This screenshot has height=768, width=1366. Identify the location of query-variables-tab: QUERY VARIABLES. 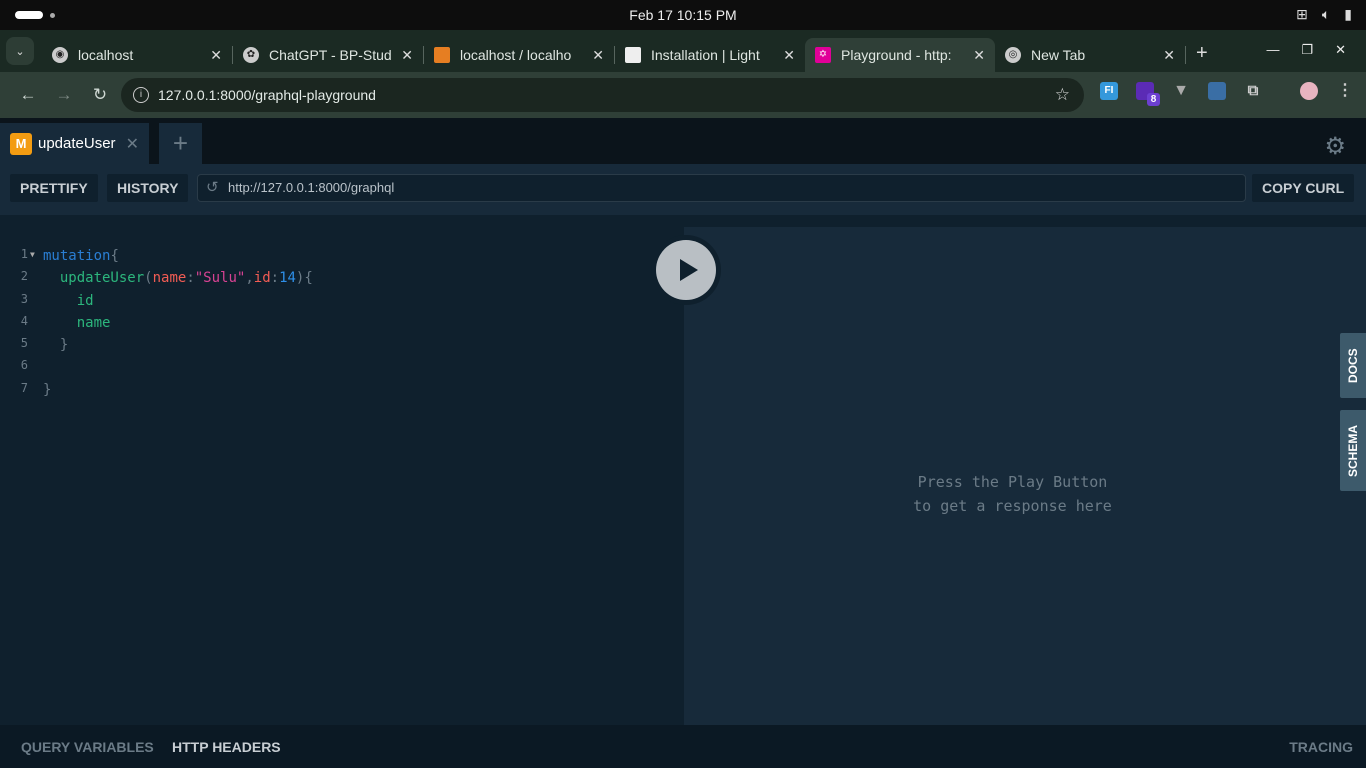
(87, 747).